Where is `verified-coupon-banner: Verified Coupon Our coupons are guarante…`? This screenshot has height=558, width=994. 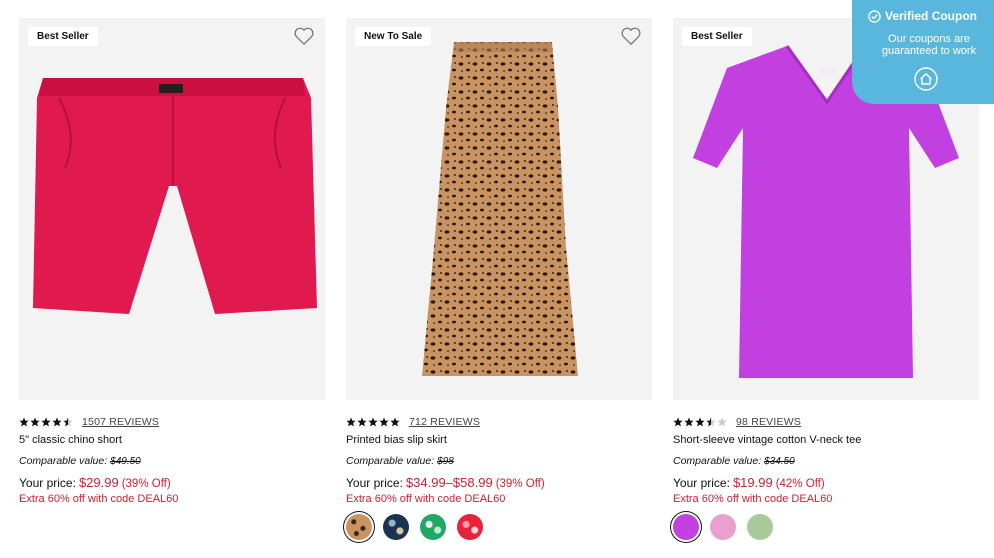
verified-coupon-banner: Verified Coupon Our coupons are guarante… is located at coordinates (923, 52).